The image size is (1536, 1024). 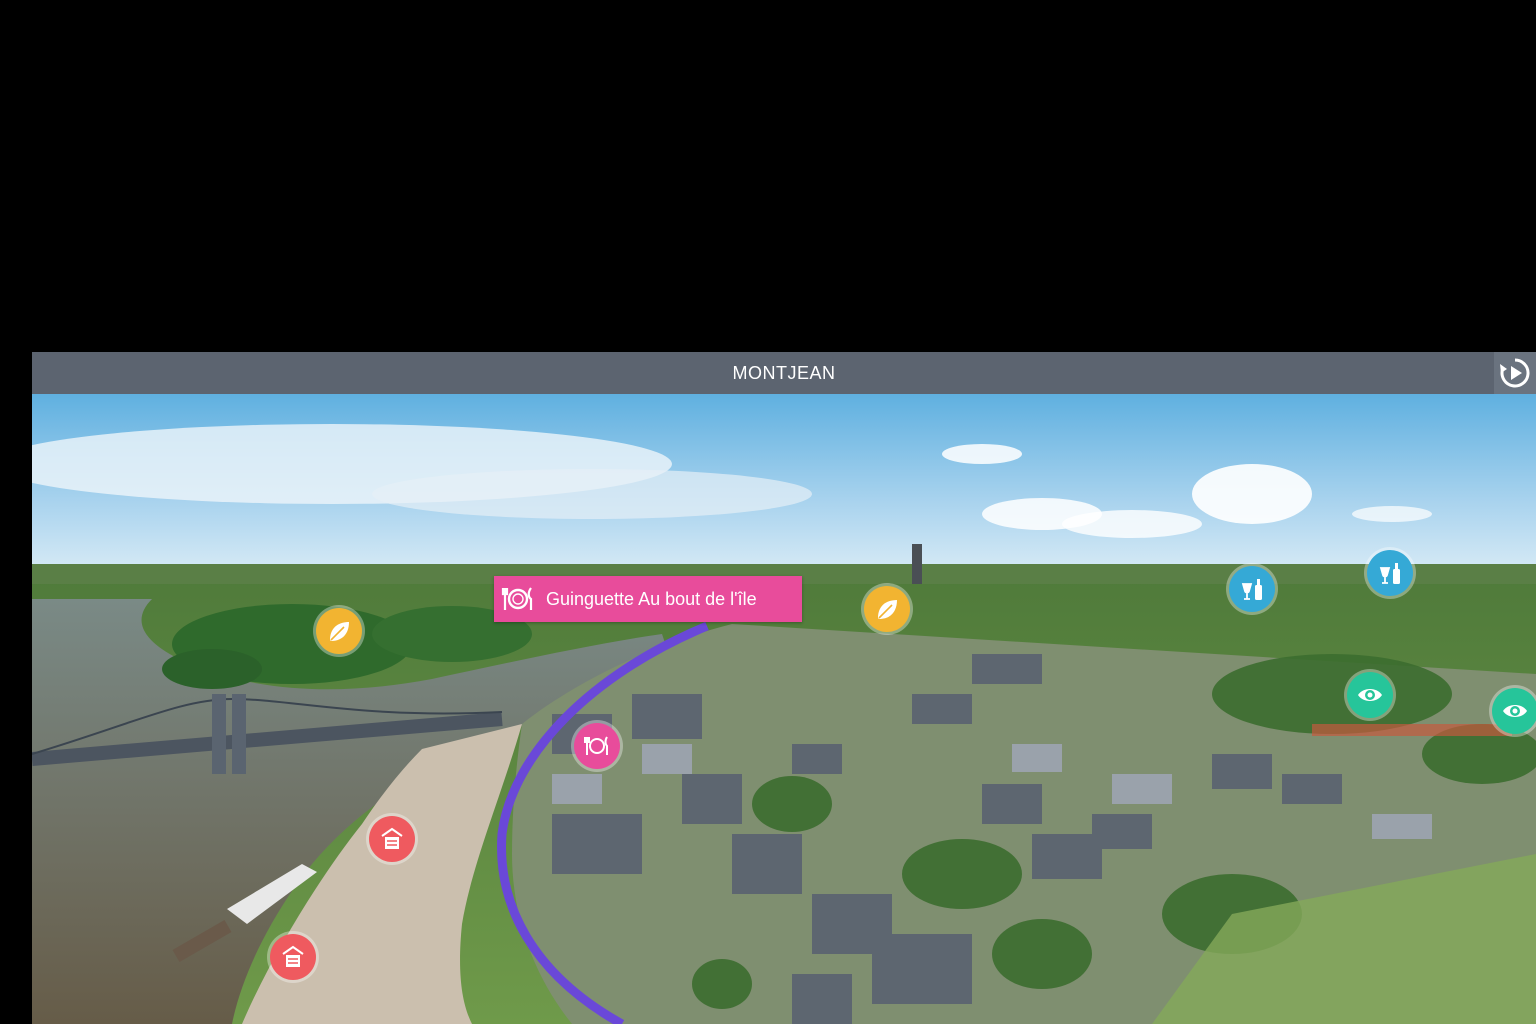 I want to click on replay-button, so click(x=1515, y=373).